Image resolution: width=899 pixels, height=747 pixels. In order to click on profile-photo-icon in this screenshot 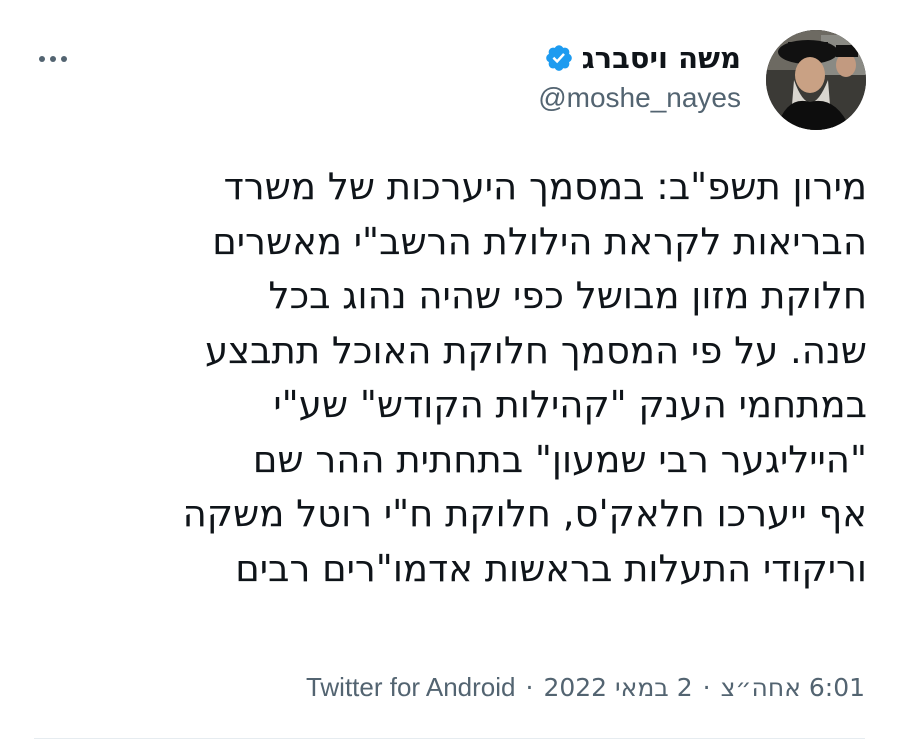, I will do `click(816, 80)`.